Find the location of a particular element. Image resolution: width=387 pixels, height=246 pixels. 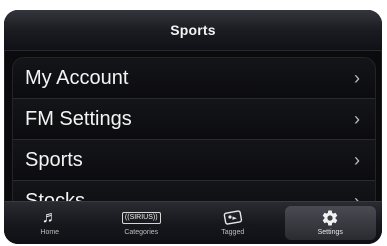

tag-icon is located at coordinates (233, 218).